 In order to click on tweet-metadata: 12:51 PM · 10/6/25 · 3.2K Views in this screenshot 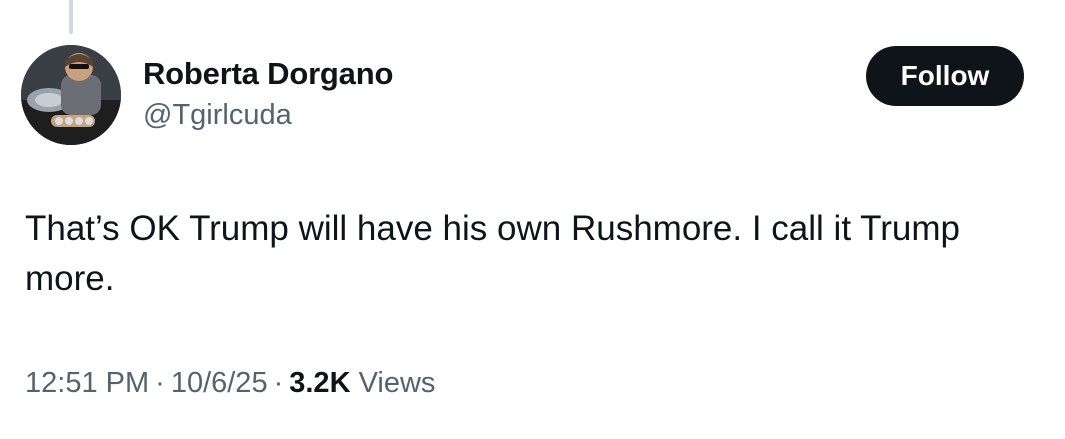, I will do `click(230, 383)`.